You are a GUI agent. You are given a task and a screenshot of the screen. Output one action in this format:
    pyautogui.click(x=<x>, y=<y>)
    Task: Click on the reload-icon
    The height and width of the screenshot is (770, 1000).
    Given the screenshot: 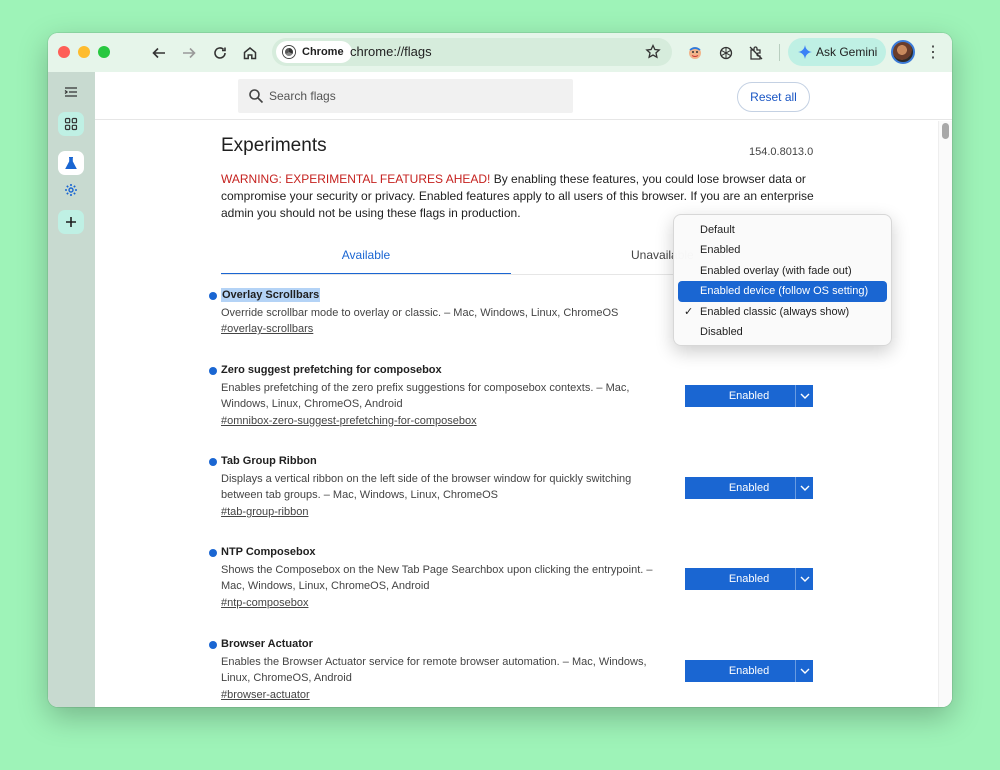 What is the action you would take?
    pyautogui.click(x=220, y=53)
    